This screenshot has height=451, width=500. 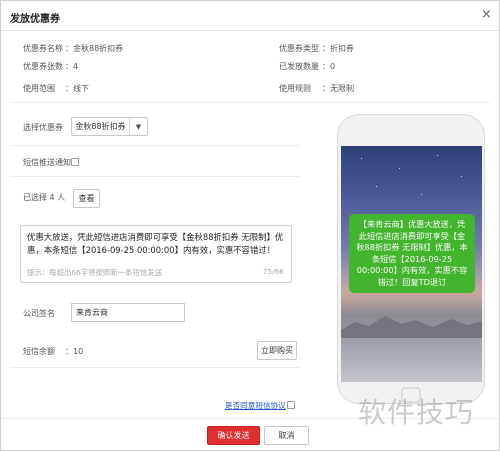 What do you see at coordinates (233, 435) in the screenshot?
I see `confirm-send-button: 确认发送` at bounding box center [233, 435].